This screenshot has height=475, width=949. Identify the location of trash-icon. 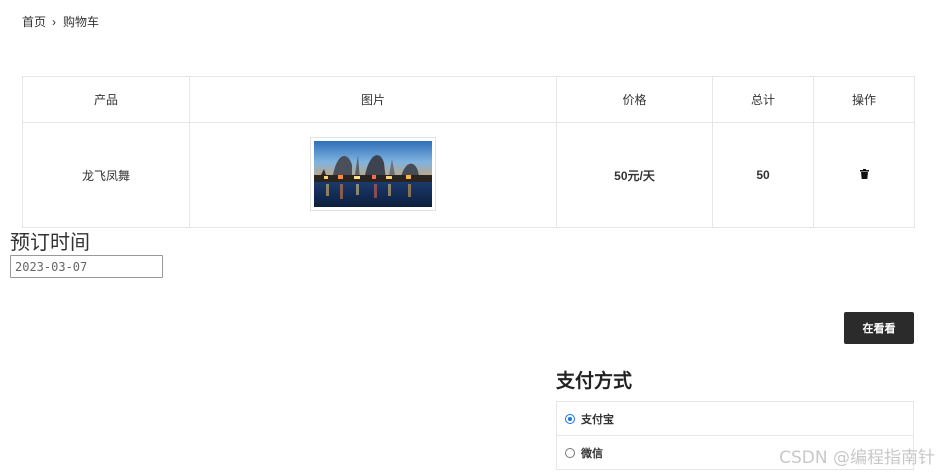
(864, 175).